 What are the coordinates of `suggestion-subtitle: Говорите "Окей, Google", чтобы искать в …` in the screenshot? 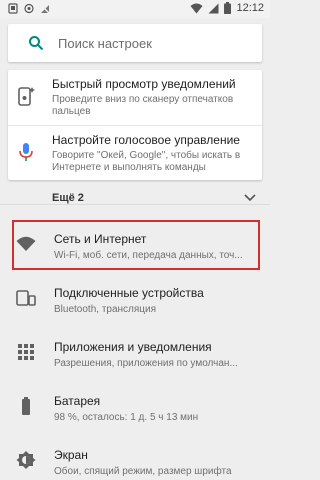 It's located at (146, 161).